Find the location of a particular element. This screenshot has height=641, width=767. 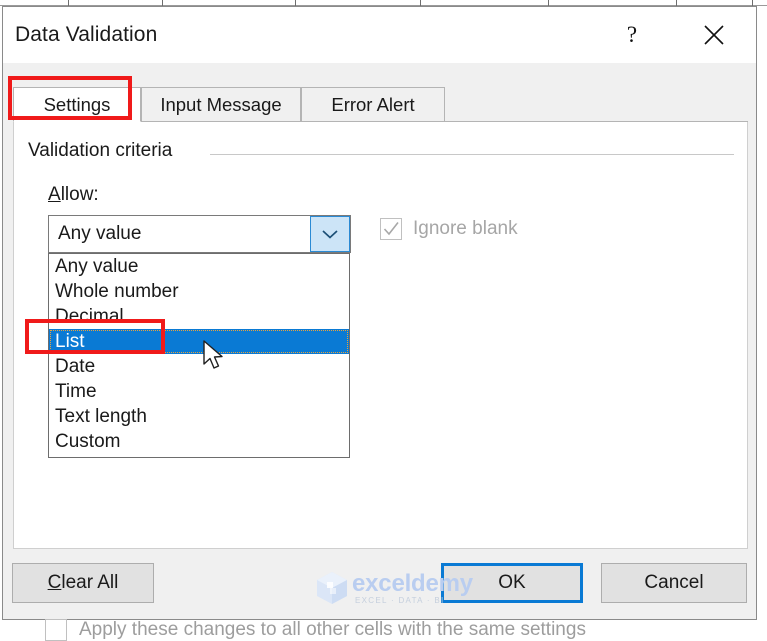

tab-input-message-label: Input Message is located at coordinates (221, 104).